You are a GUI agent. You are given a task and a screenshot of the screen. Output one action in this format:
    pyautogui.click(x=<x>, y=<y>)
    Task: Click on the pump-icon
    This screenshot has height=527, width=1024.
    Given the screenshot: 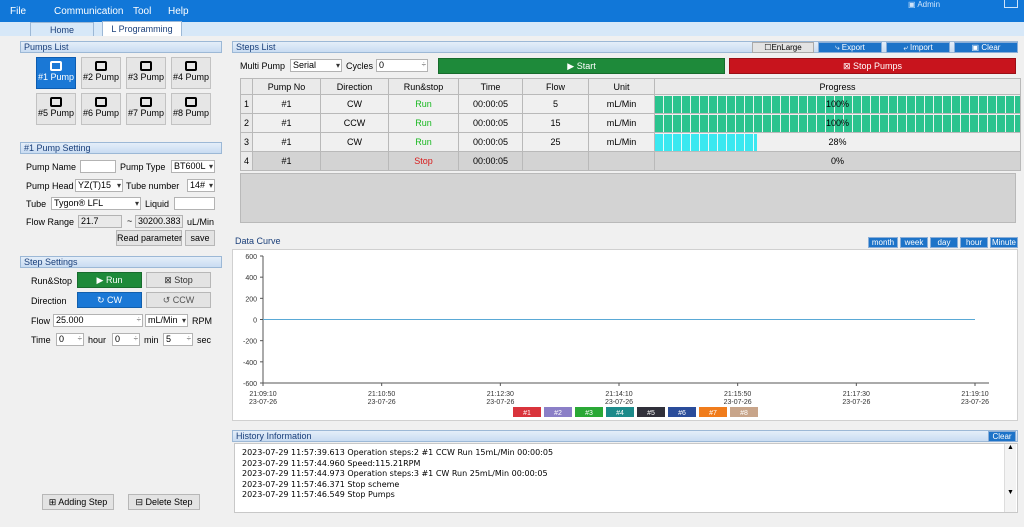 What is the action you would take?
    pyautogui.click(x=101, y=102)
    